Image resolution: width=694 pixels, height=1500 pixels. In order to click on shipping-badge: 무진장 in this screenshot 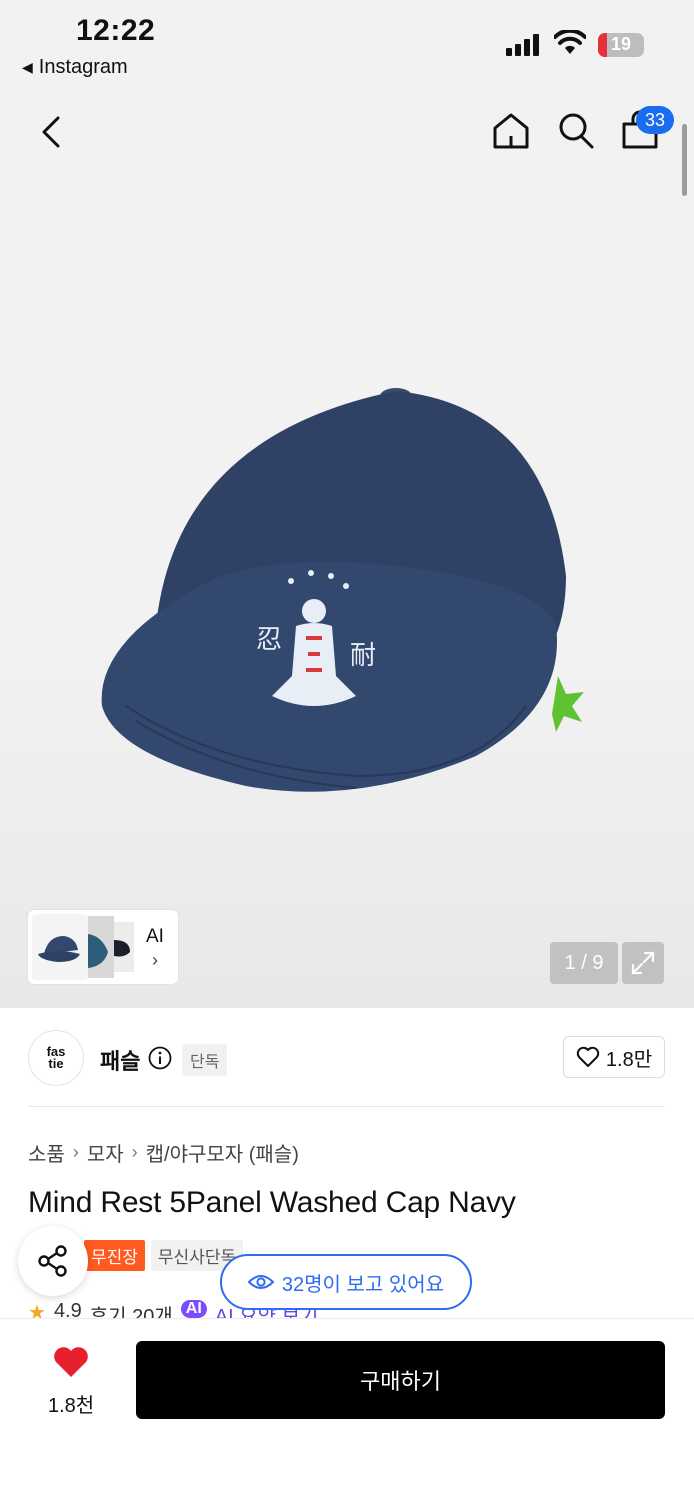, I will do `click(114, 1255)`.